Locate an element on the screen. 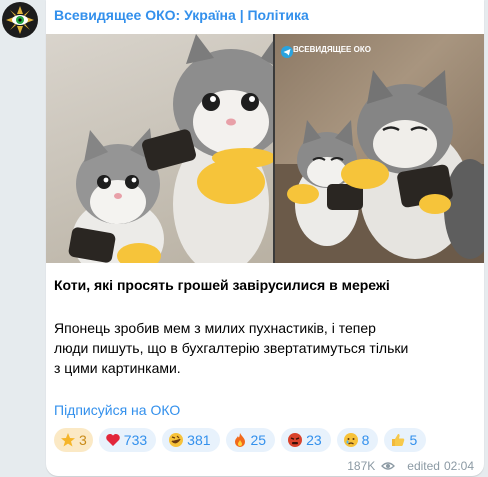 This screenshot has height=477, width=488. reaction-count: 23 is located at coordinates (314, 440).